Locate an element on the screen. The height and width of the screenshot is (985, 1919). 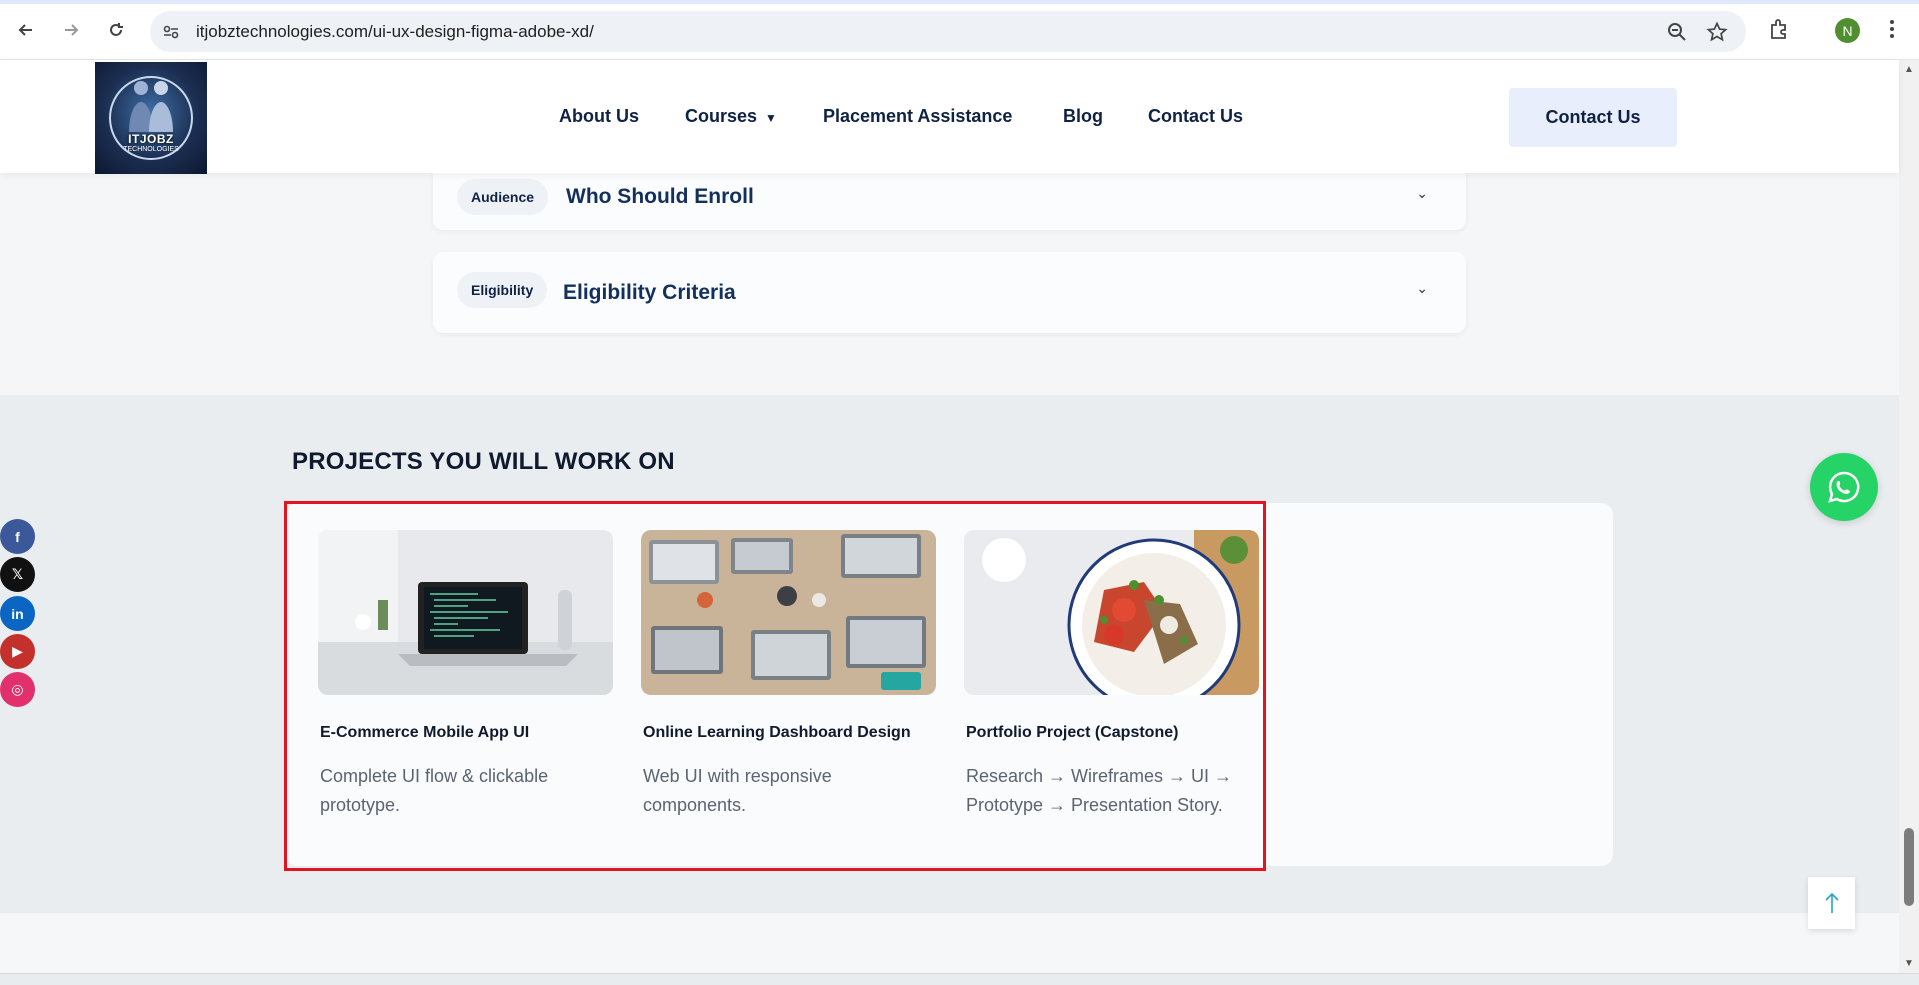
extensions-icon is located at coordinates (1780, 30).